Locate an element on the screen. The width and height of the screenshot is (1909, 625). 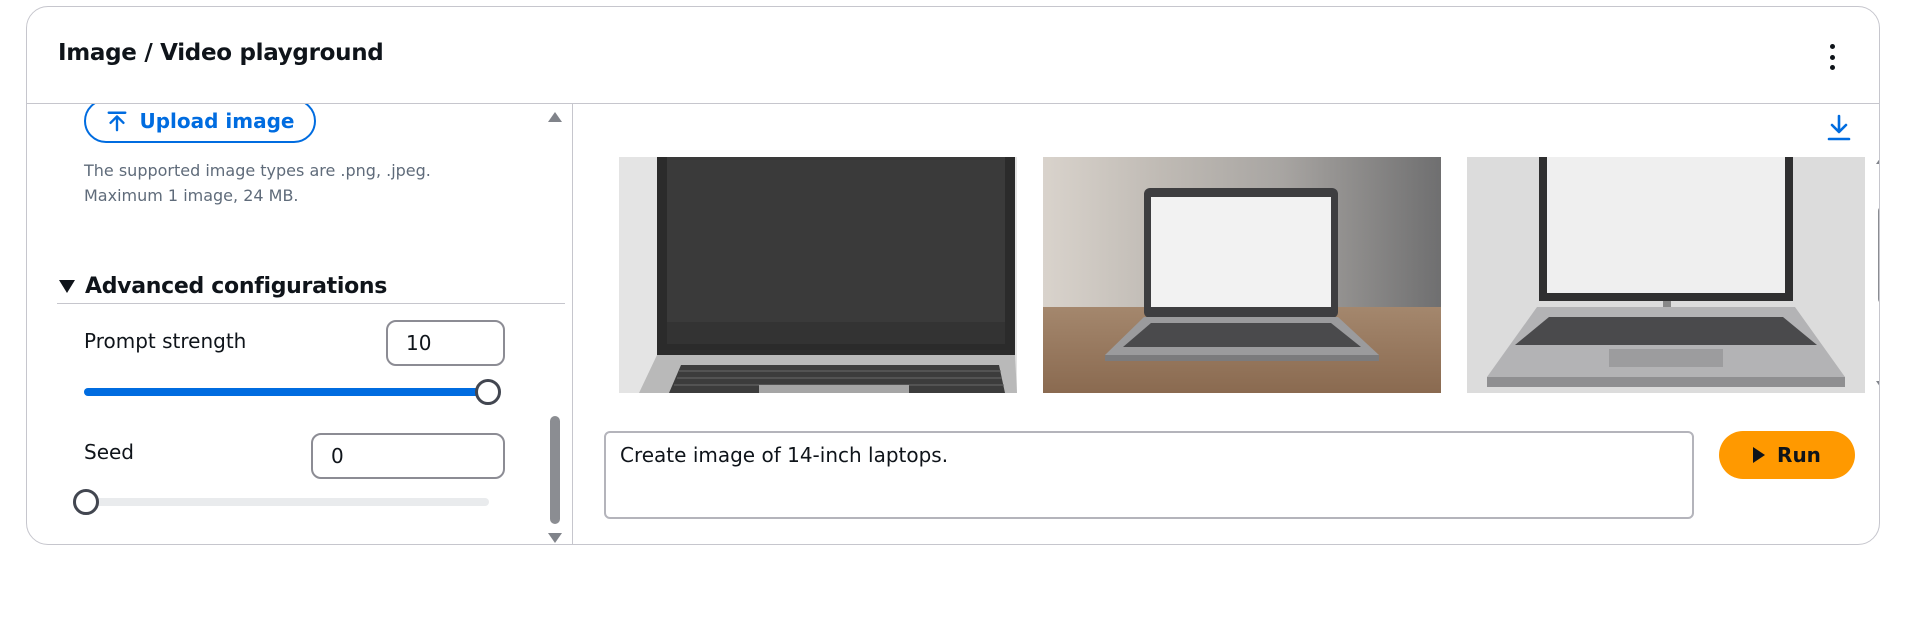
images-scroll-up-icon is located at coordinates (1877, 159).